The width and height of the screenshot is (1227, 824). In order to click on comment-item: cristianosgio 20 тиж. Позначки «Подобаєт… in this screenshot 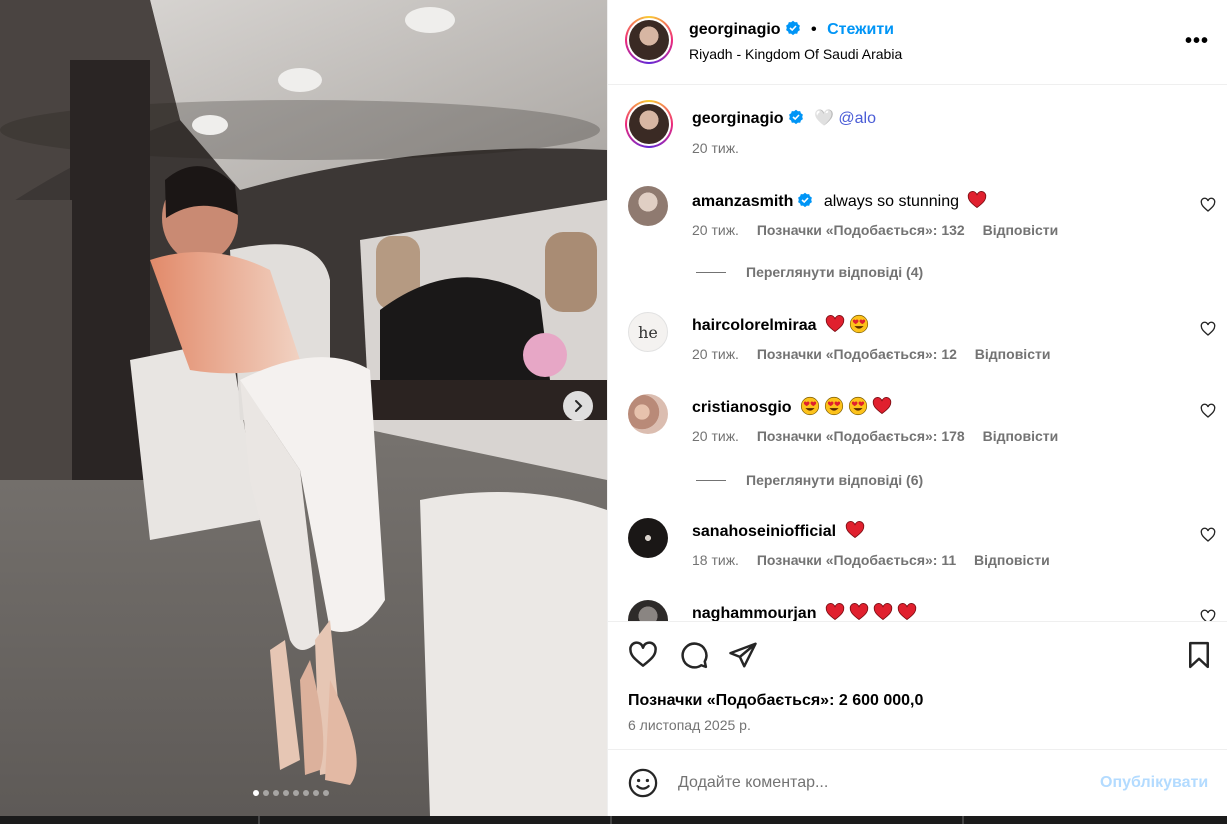, I will do `click(917, 439)`.